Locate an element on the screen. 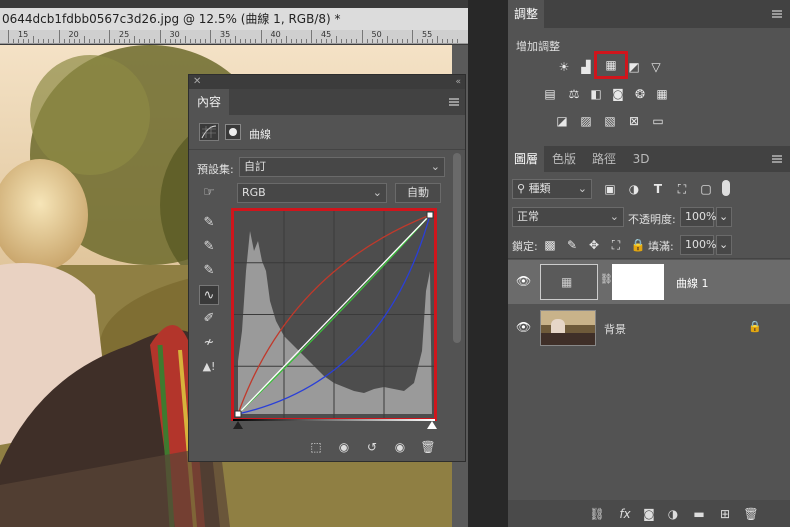 This screenshot has width=790, height=527. search-icon: ⚲ is located at coordinates (523, 188).